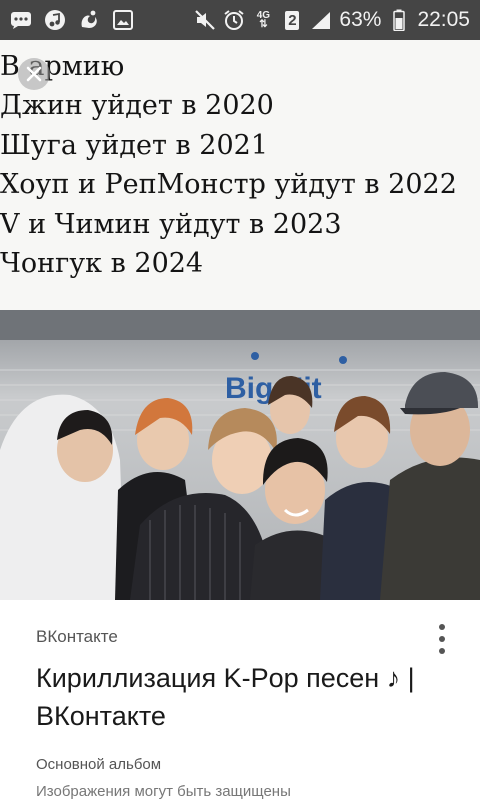 This screenshot has width=480, height=800. I want to click on album-label: Основной альбом, so click(99, 764).